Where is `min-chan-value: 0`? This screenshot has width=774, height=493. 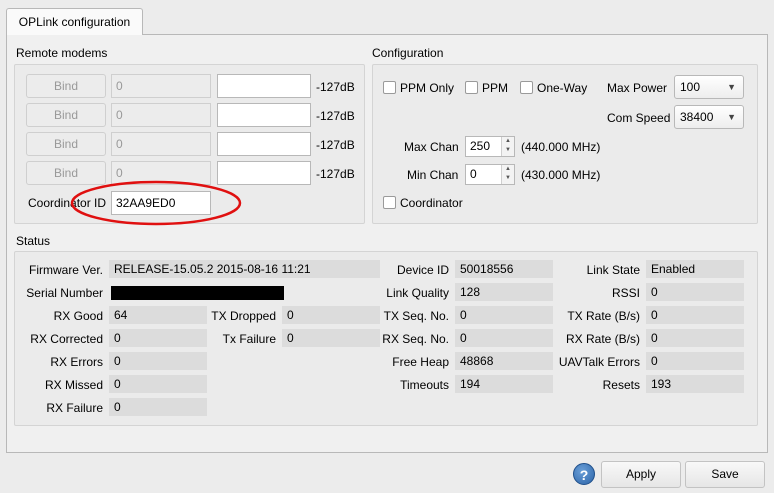
min-chan-value: 0 is located at coordinates (473, 174).